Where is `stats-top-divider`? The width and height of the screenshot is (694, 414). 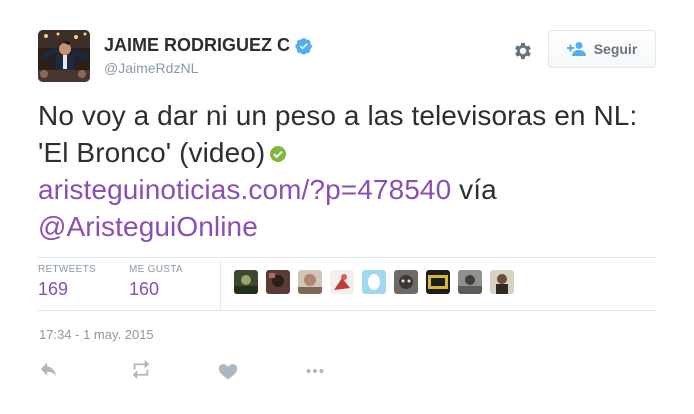
stats-top-divider is located at coordinates (347, 257).